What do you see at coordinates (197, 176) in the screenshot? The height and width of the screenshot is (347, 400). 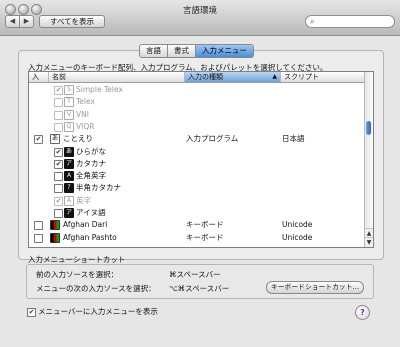 I see `table-row: A 全角英字` at bounding box center [197, 176].